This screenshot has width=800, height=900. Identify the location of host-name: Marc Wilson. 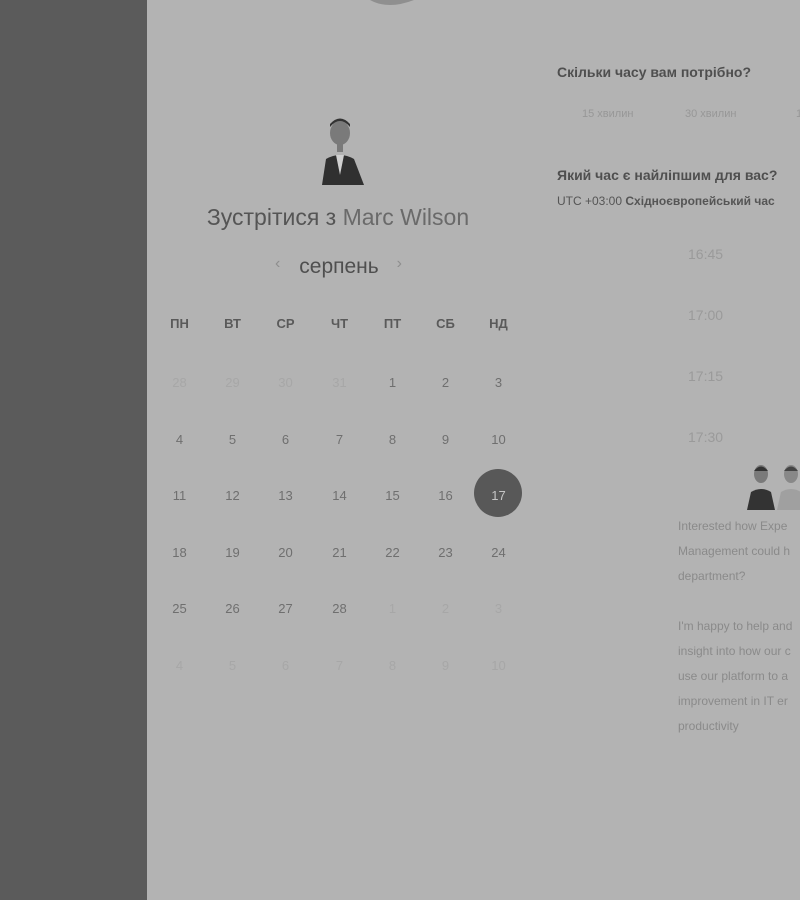
(406, 217).